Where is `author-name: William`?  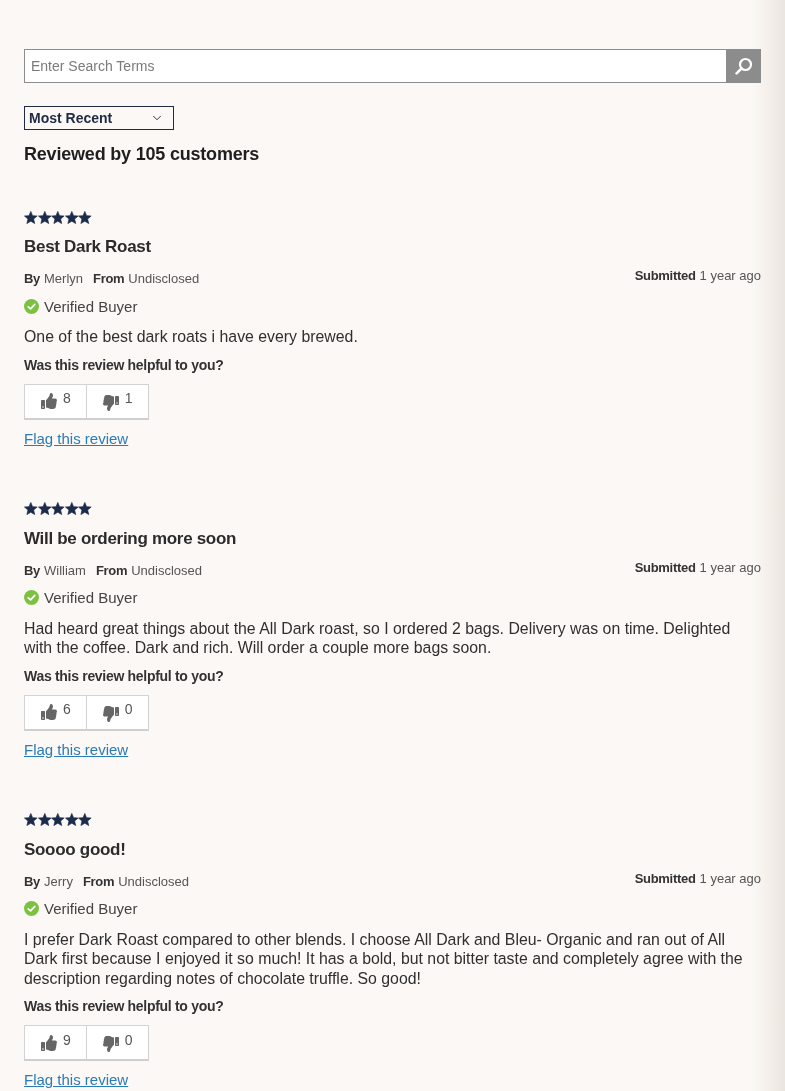
author-name: William is located at coordinates (65, 570).